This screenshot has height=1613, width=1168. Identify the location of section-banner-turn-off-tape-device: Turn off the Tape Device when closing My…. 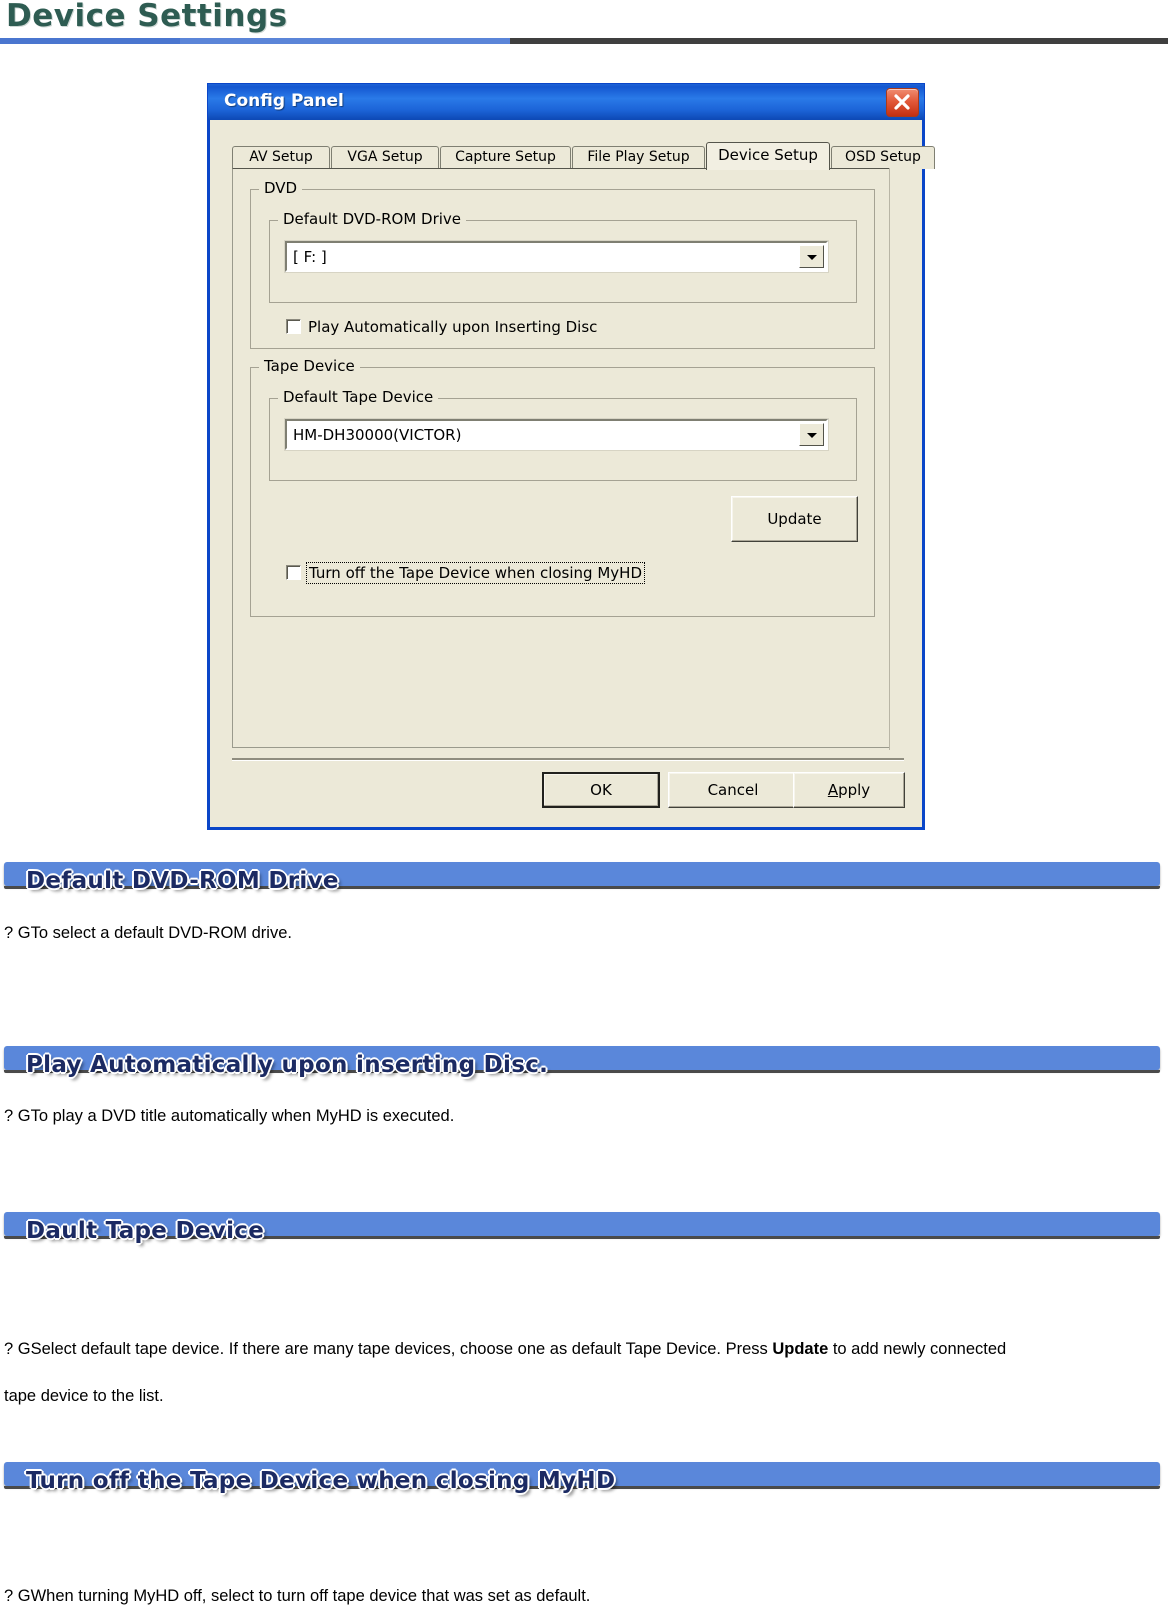
(584, 1478).